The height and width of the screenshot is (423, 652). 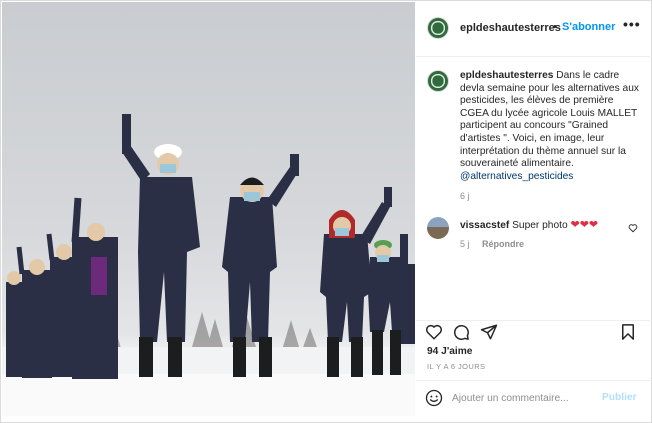 I want to click on comment-item: vissacstef Super photo ❤❤❤ 5 j Répondre, so click(x=534, y=235).